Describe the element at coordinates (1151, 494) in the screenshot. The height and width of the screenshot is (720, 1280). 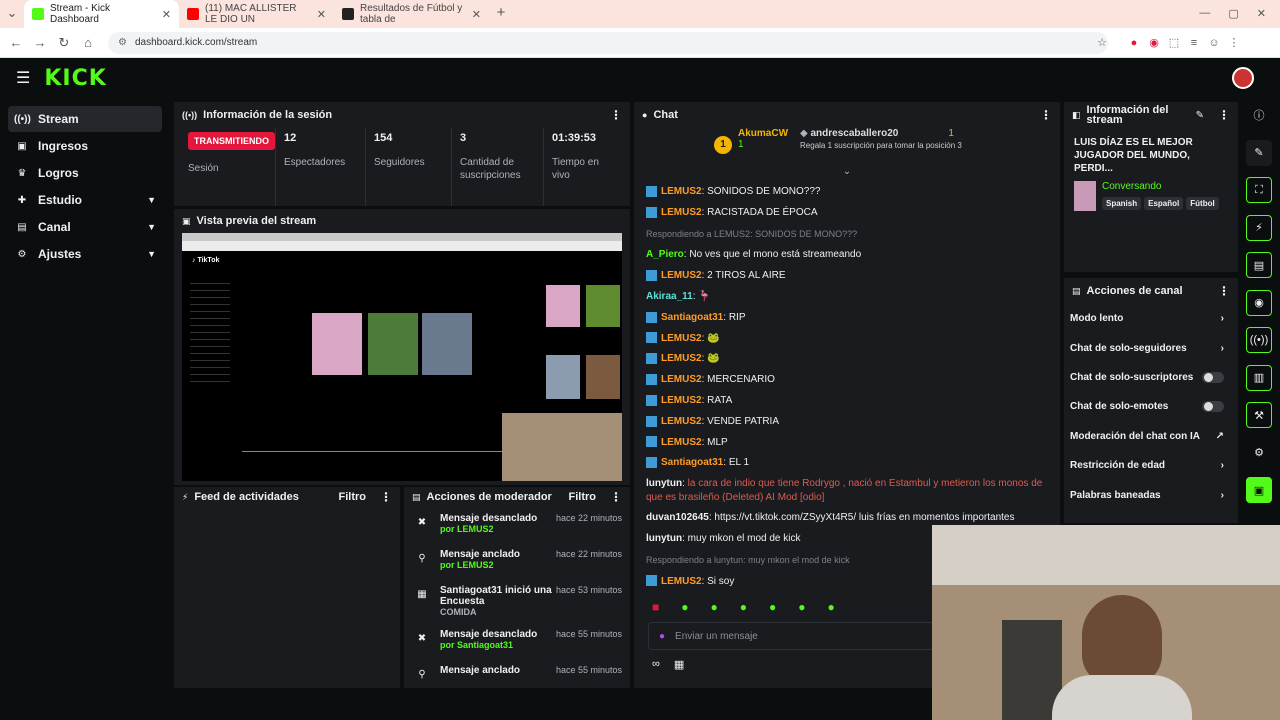
I see `action-banned-words: Palabras baneadas ›` at that location.